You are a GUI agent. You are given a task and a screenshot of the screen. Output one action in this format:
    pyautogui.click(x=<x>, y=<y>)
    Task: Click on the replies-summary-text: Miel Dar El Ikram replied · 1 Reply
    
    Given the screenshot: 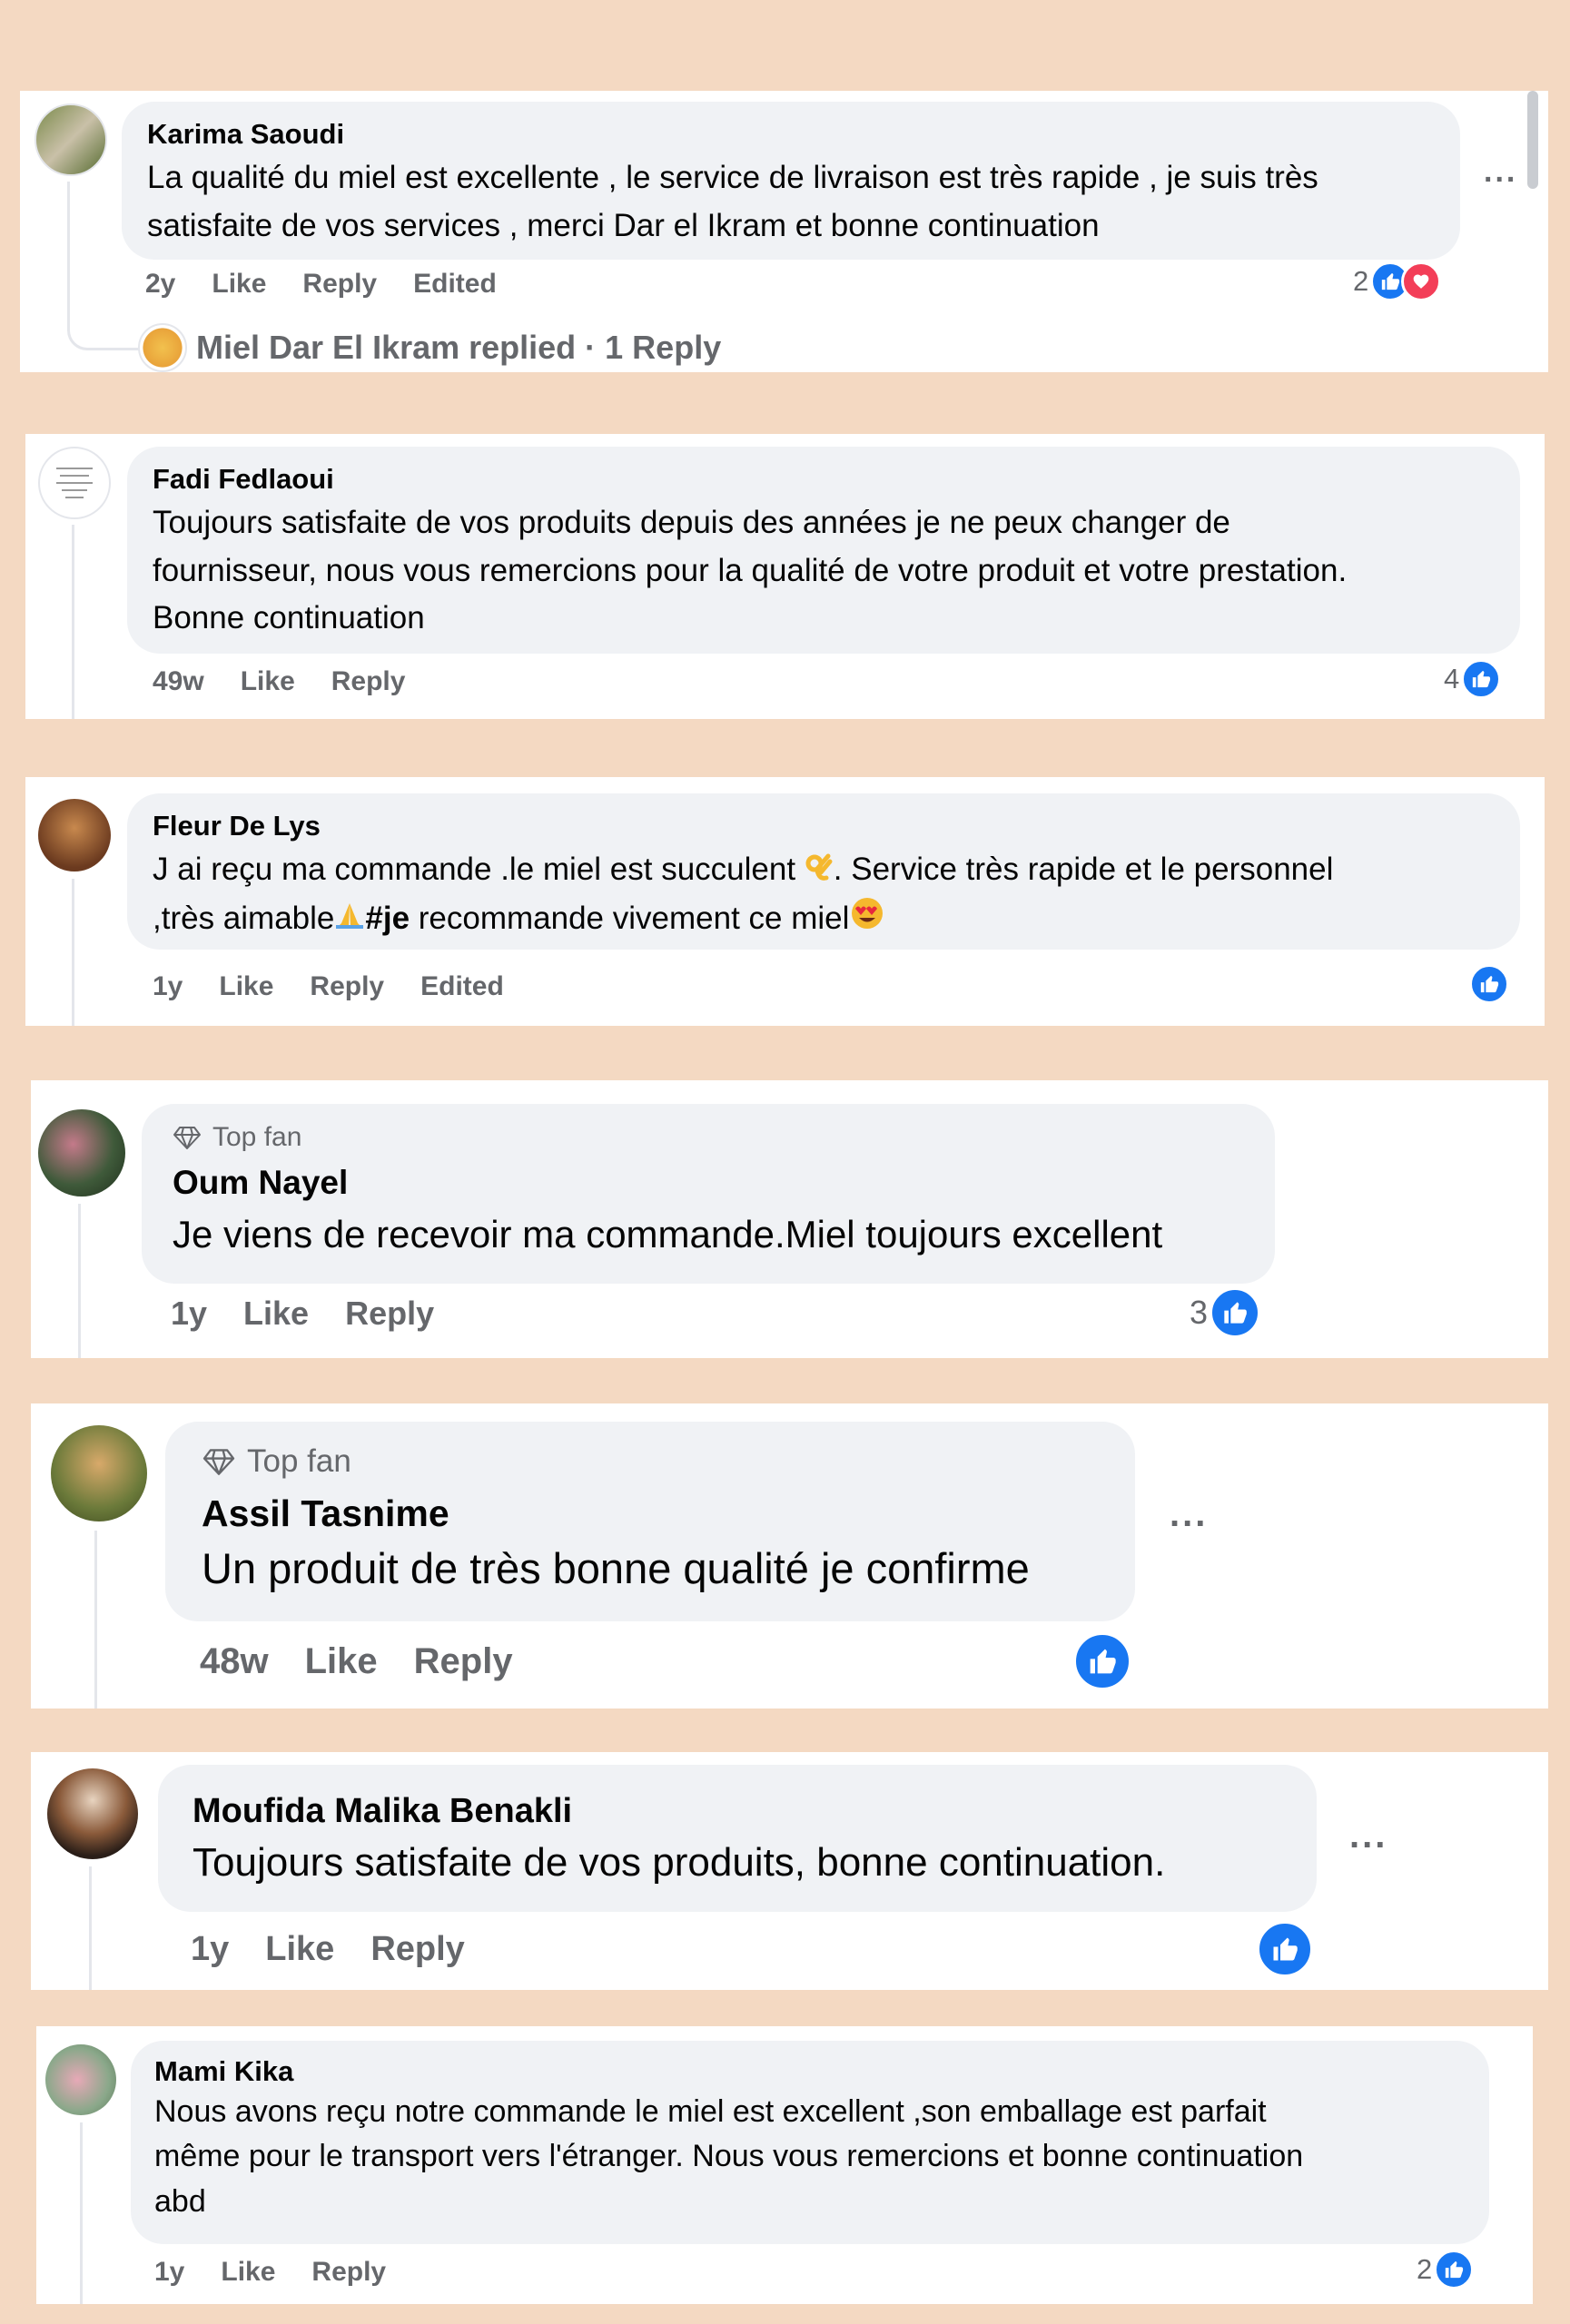 What is the action you would take?
    pyautogui.click(x=459, y=347)
    